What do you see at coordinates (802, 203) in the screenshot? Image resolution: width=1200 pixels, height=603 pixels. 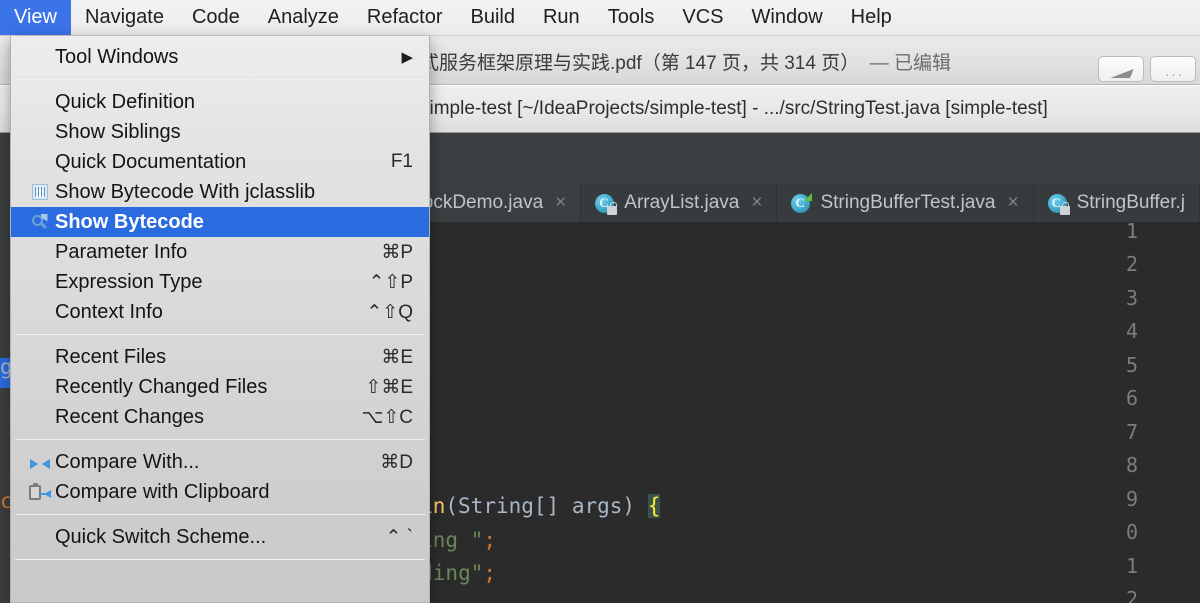 I see `java-class-icon: C` at bounding box center [802, 203].